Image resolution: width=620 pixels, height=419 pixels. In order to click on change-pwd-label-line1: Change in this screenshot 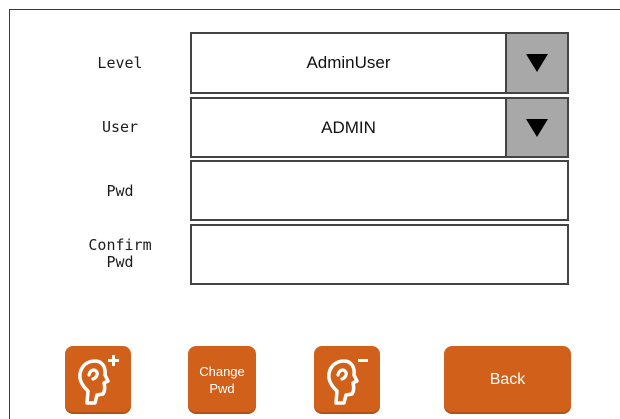, I will do `click(222, 371)`.